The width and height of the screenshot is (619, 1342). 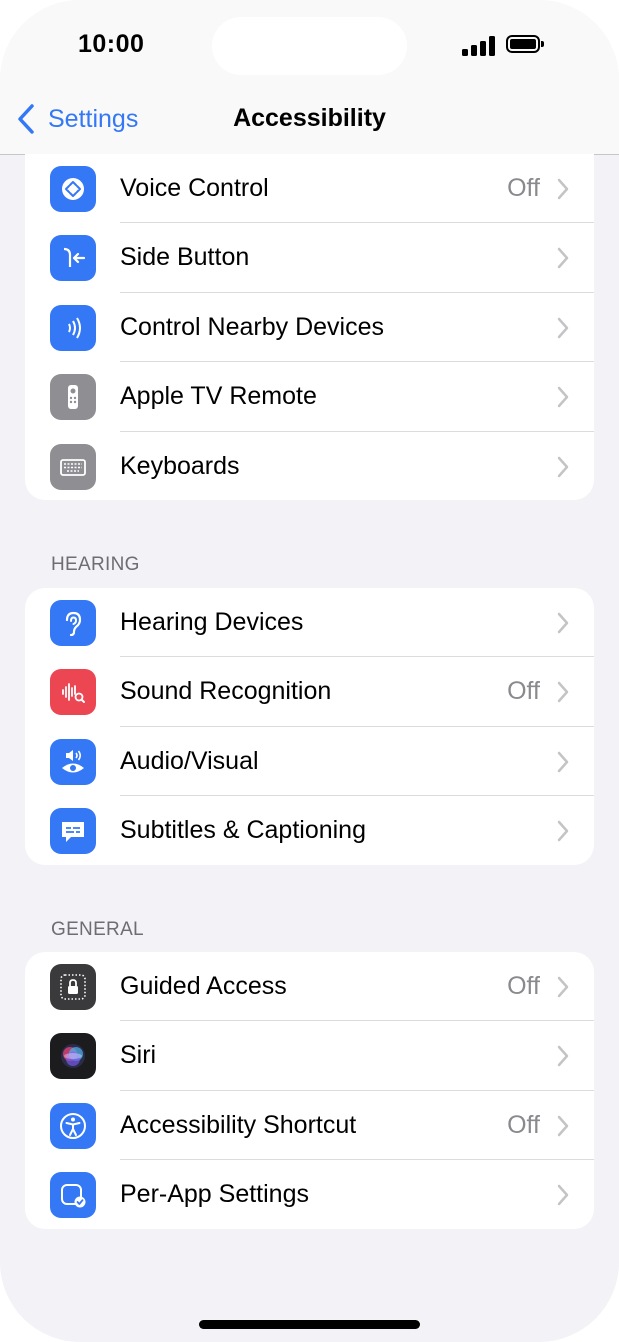 I want to click on row-label: Audio/Visual, so click(x=189, y=760).